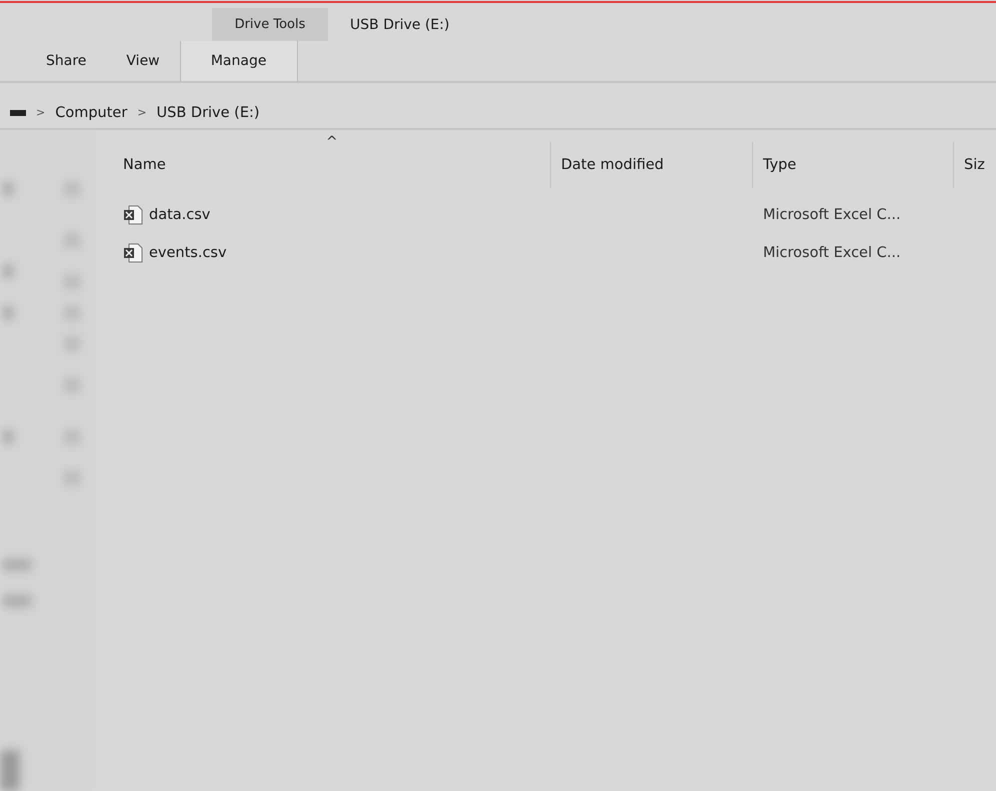  I want to click on window-title: USB Drive (E:), so click(399, 25).